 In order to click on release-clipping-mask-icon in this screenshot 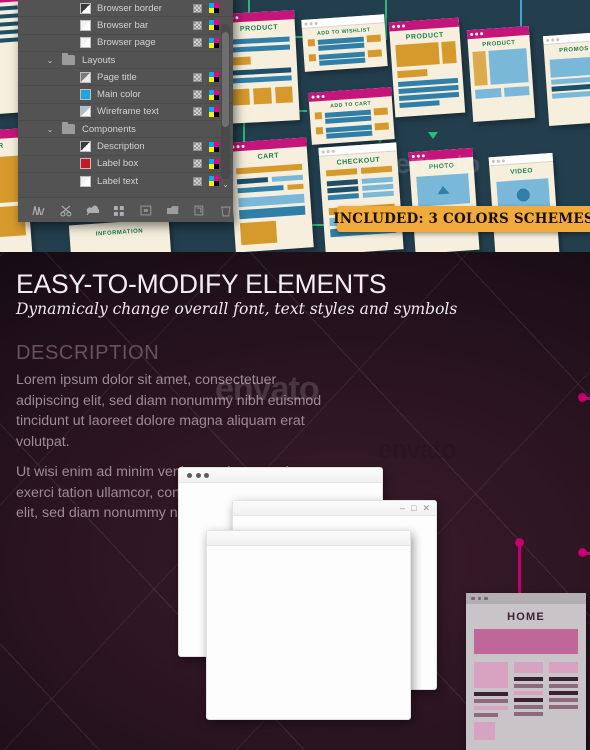, I will do `click(93, 210)`.